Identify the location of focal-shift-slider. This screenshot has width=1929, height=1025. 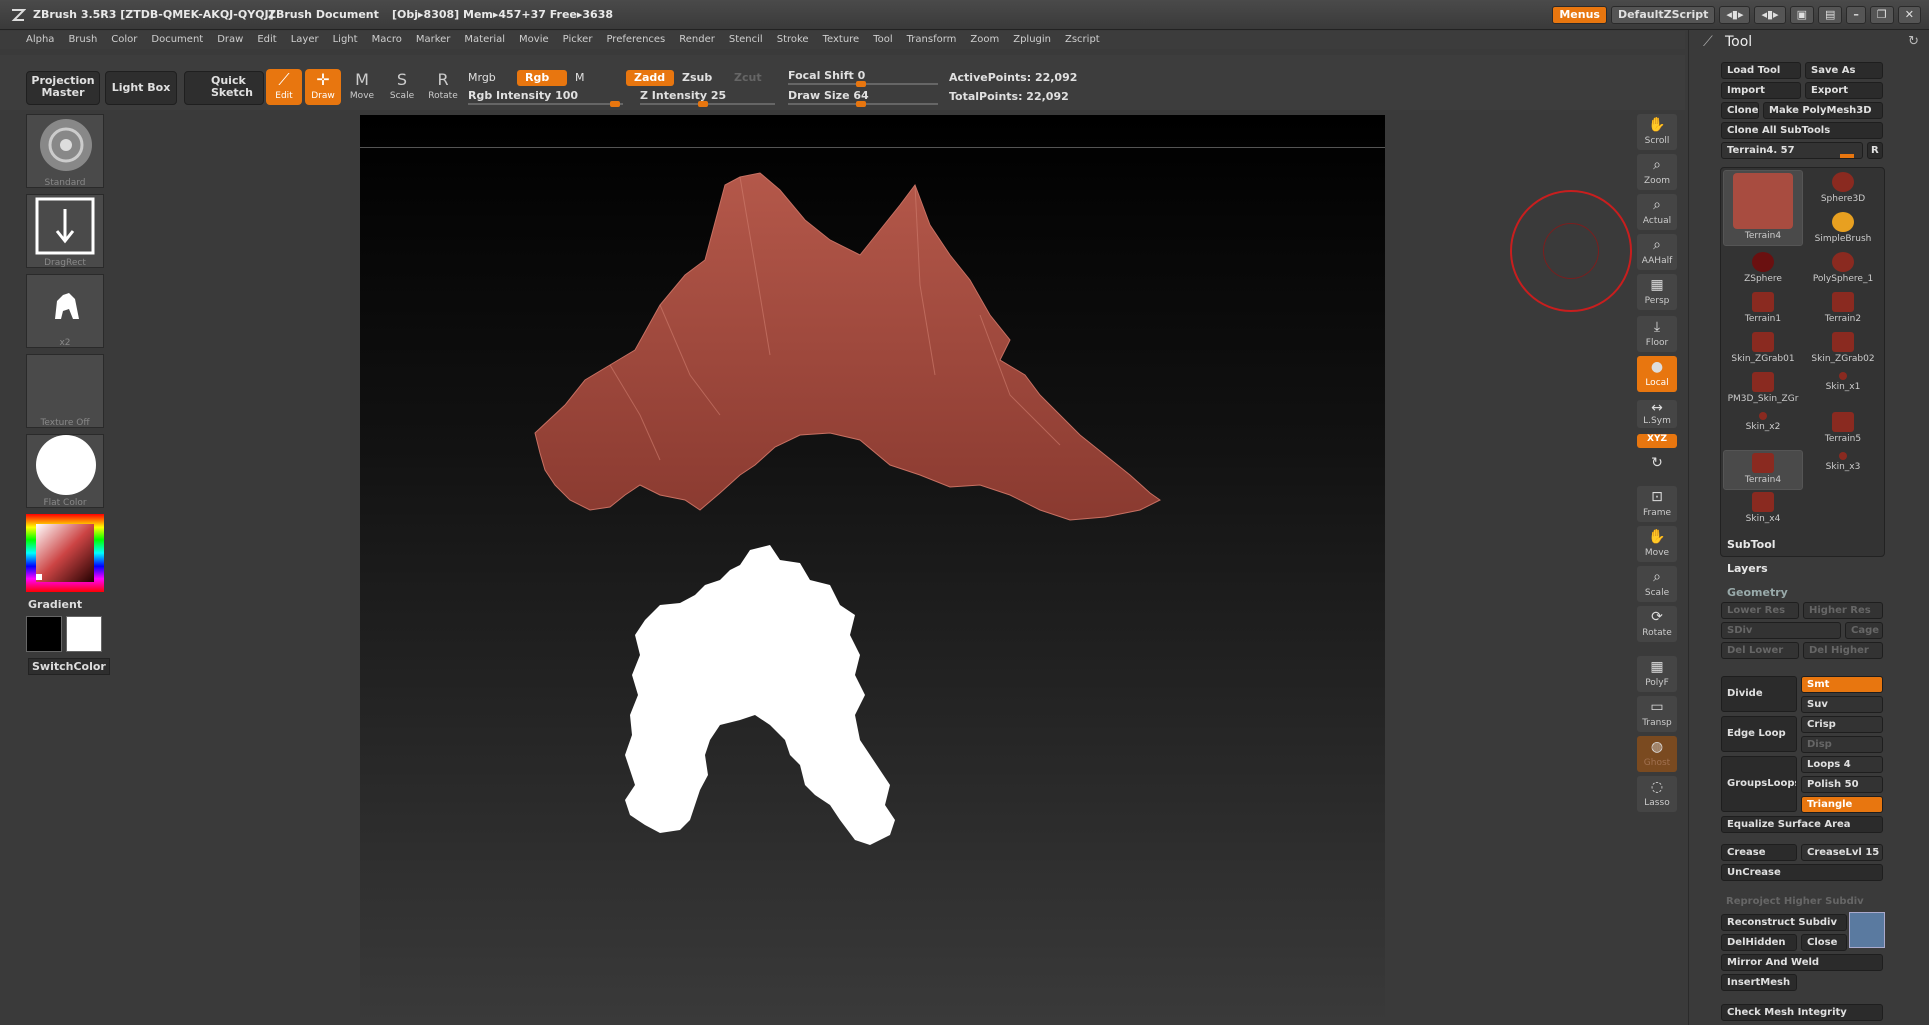
(863, 84).